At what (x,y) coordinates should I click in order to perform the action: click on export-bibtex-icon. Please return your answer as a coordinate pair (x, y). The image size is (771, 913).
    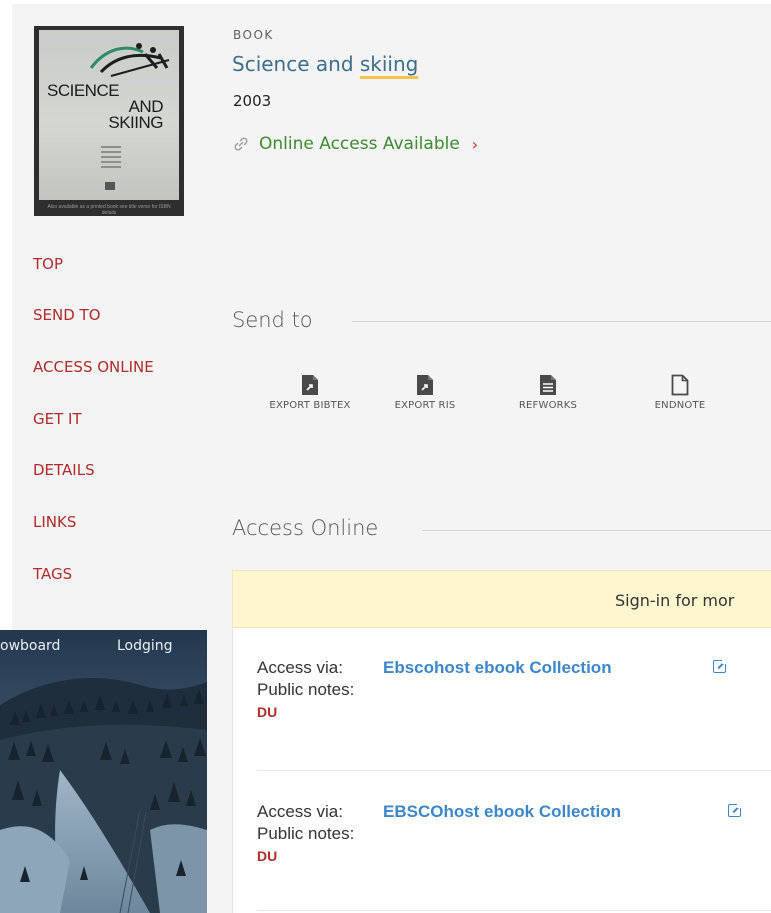
    Looking at the image, I should click on (310, 385).